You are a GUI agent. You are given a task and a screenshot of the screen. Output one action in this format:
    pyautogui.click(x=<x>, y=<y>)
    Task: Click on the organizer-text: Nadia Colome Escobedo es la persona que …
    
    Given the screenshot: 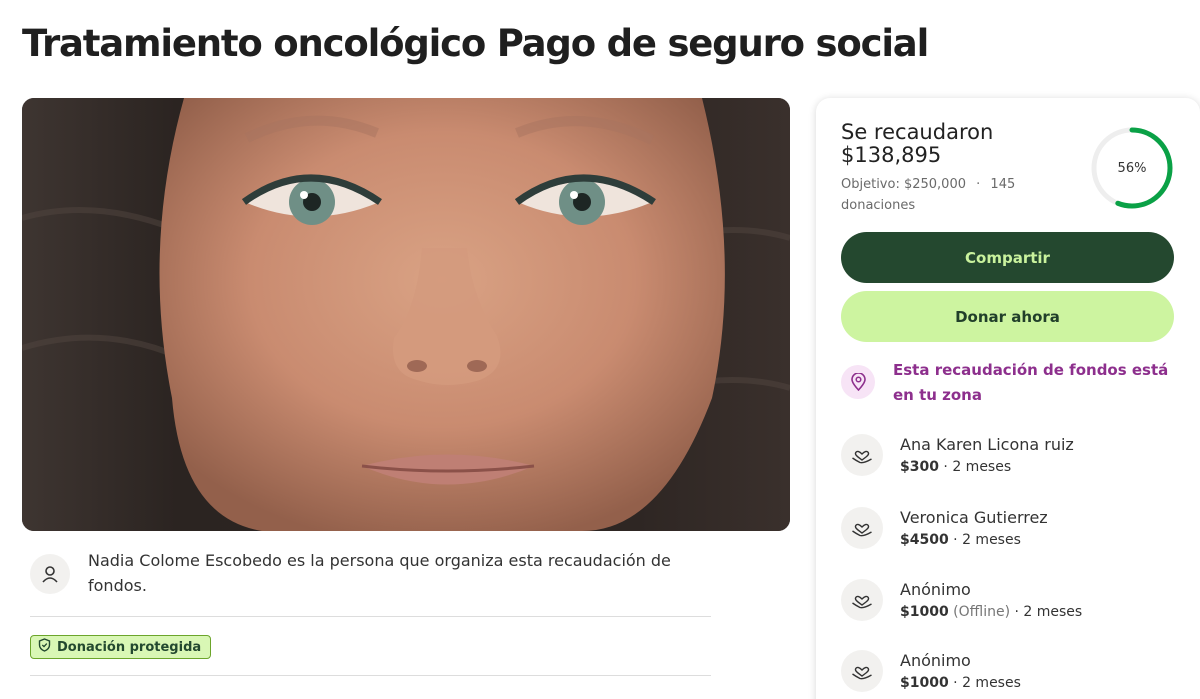 What is the action you would take?
    pyautogui.click(x=379, y=573)
    